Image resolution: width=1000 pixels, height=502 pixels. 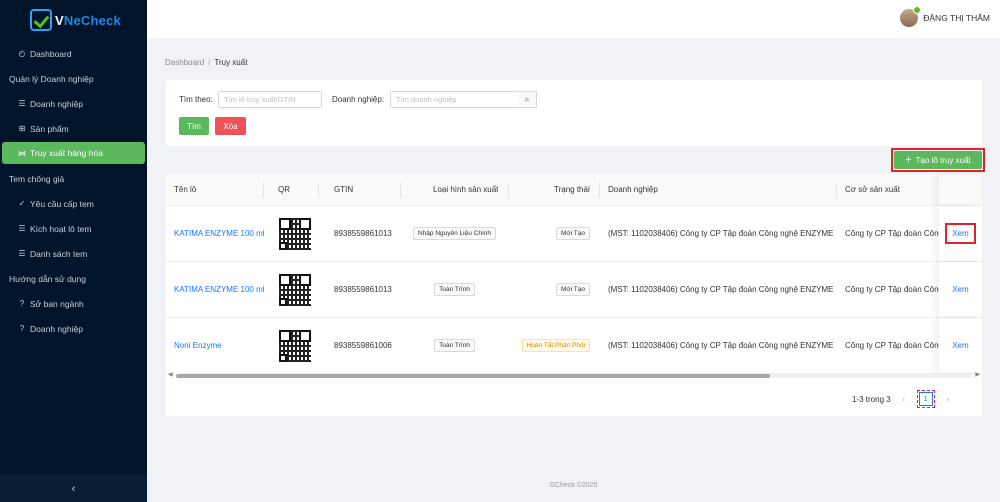 I want to click on sidebar-item-label: Tem chống giả, so click(x=37, y=178).